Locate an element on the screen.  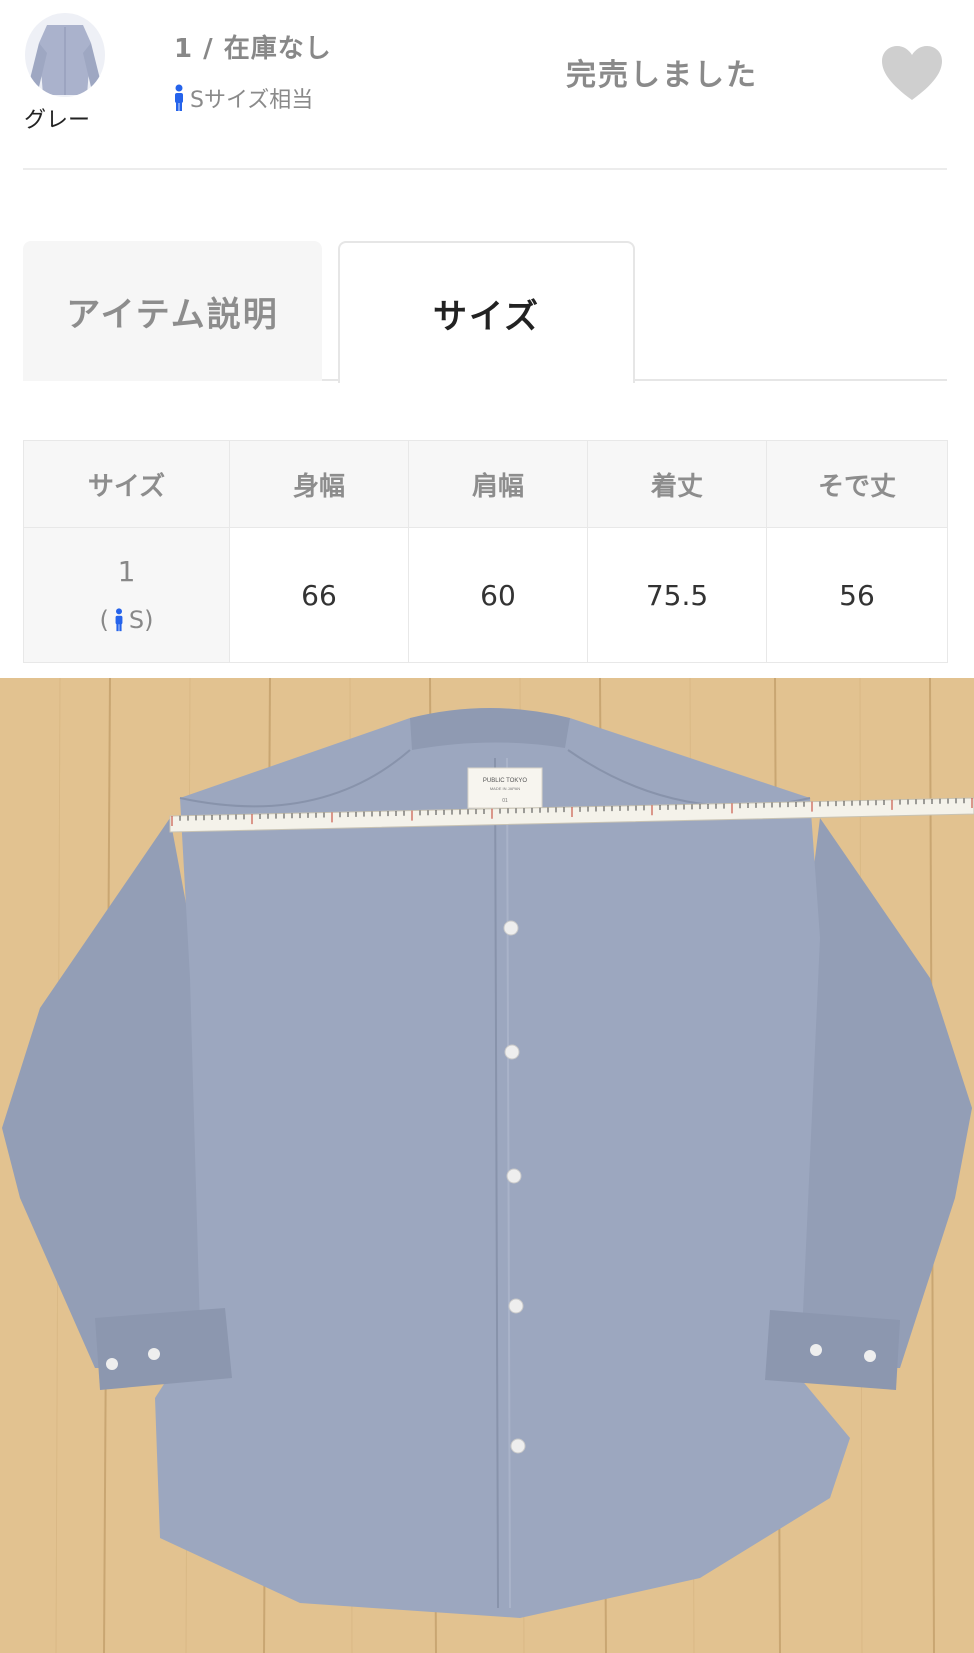
fit-indicator: Sサイズ相当 is located at coordinates (242, 98).